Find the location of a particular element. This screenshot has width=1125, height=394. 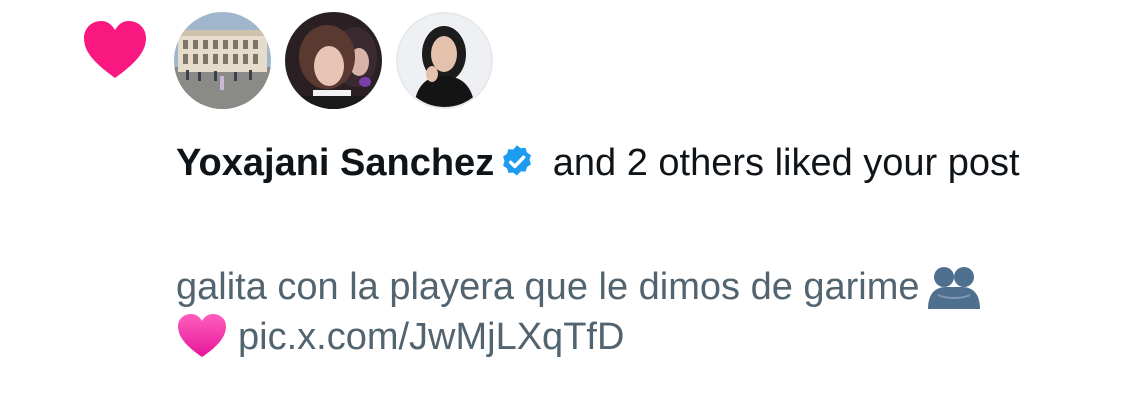

avatar-two-people is located at coordinates (333, 60).